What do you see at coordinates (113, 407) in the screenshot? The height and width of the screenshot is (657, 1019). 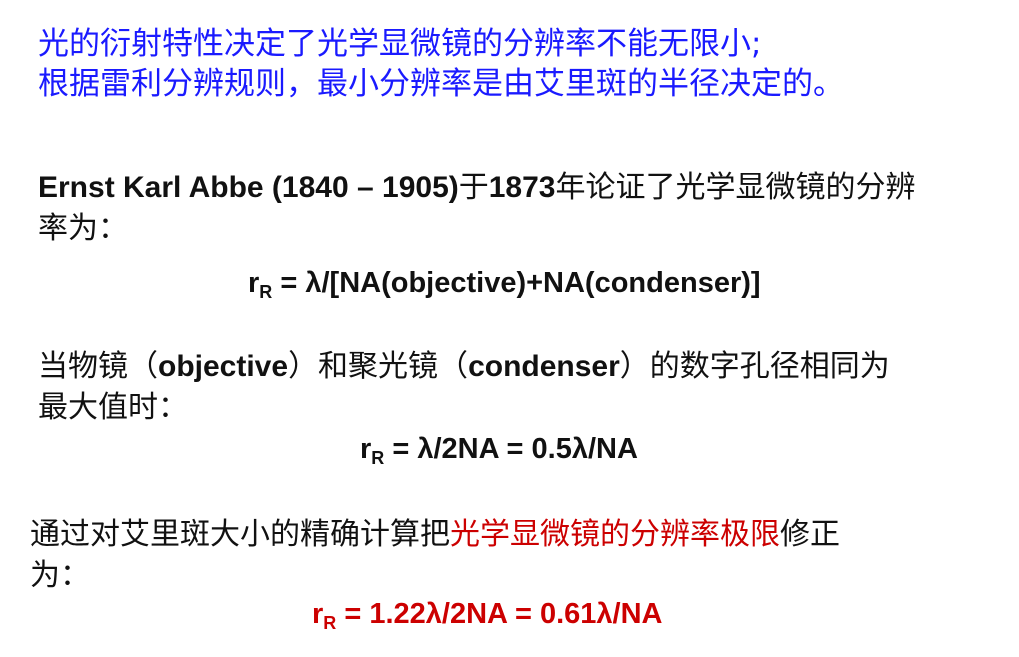 I see `condition-line-2: 最大值时：` at bounding box center [113, 407].